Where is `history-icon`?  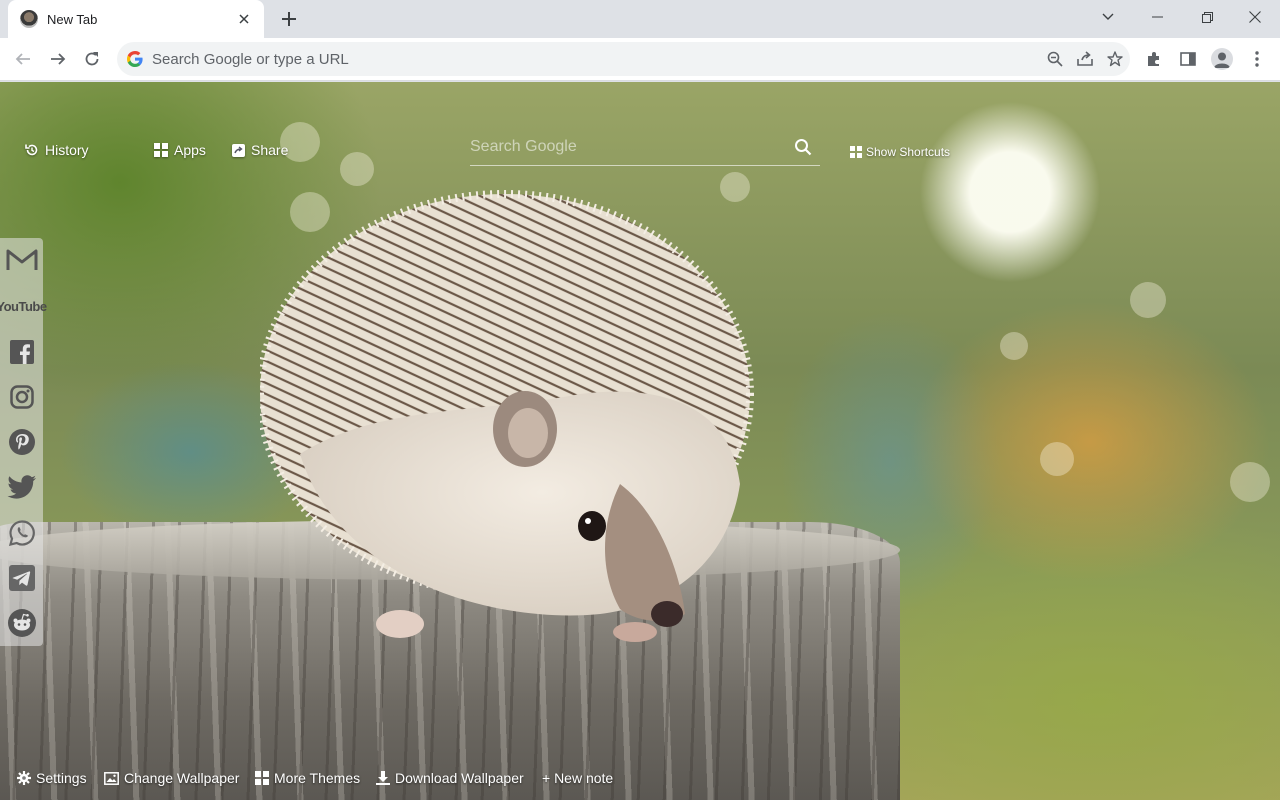 history-icon is located at coordinates (31, 150).